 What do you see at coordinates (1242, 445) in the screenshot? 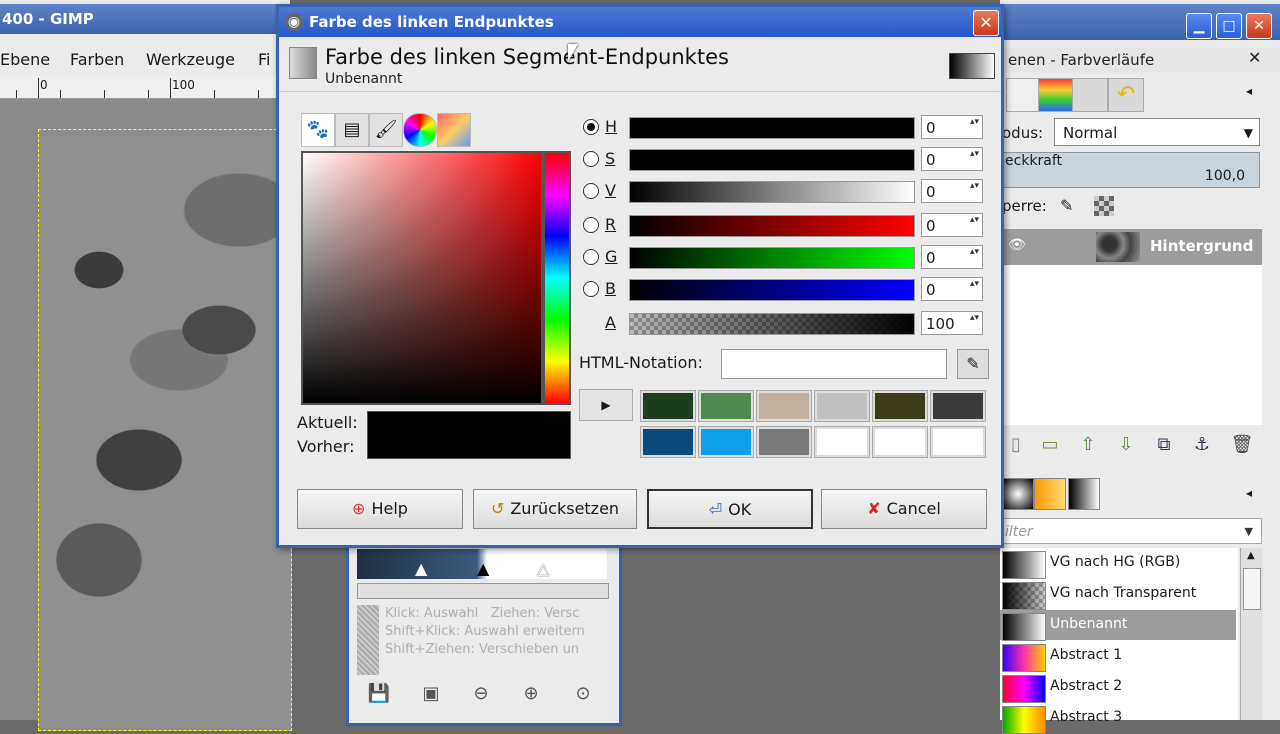
I see `delete-layer-icon: 🗑` at bounding box center [1242, 445].